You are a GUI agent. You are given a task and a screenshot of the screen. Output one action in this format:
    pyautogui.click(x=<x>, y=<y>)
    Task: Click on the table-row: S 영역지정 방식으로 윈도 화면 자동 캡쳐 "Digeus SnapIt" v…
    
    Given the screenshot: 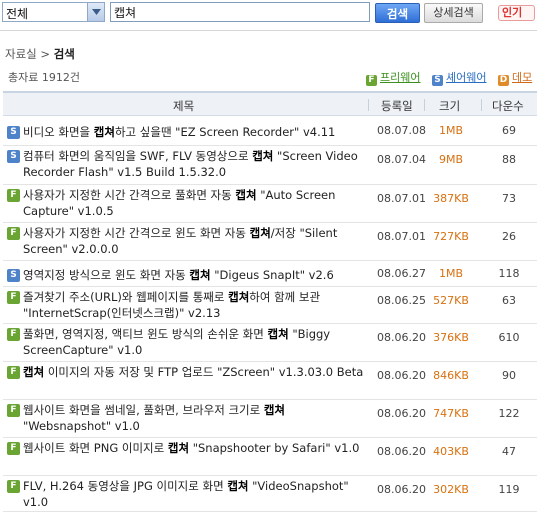 What is the action you would take?
    pyautogui.click(x=270, y=274)
    